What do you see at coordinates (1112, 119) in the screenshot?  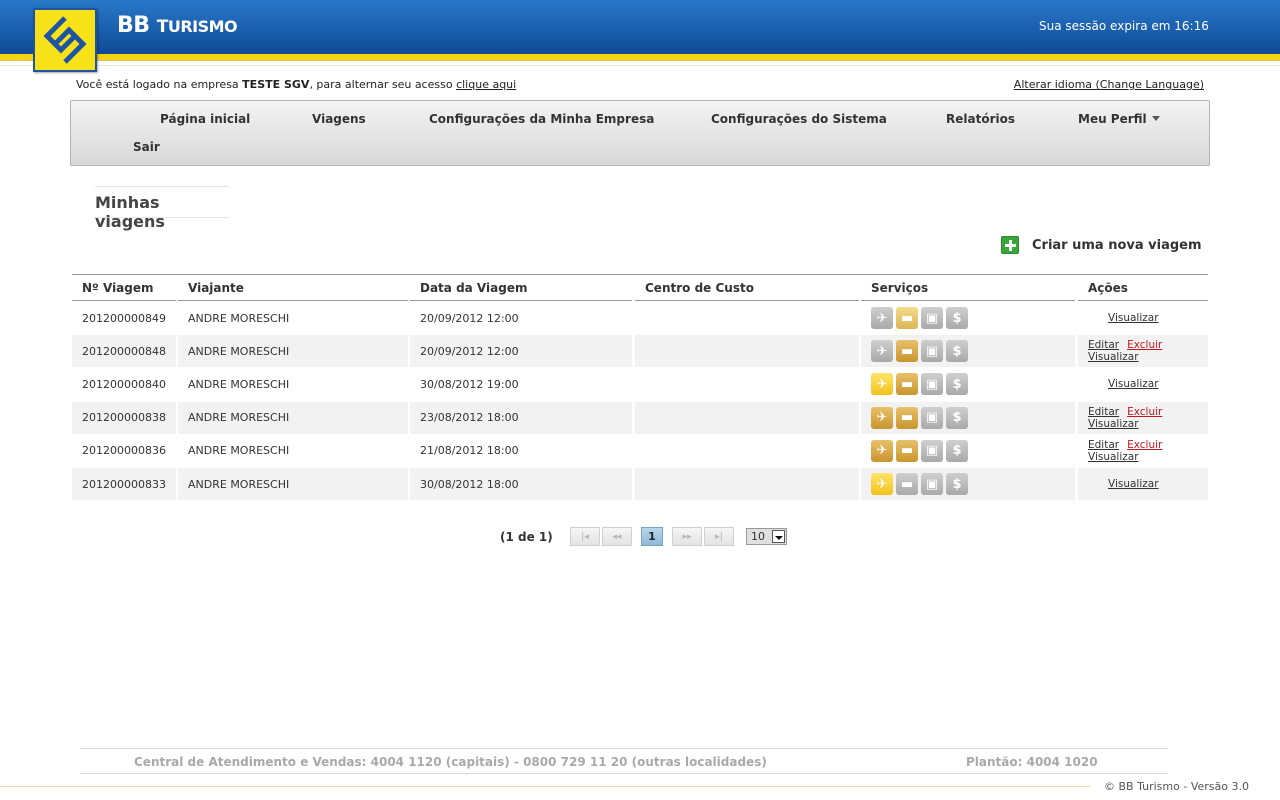 I see `menu-item-profile-label: Meu Perfil` at bounding box center [1112, 119].